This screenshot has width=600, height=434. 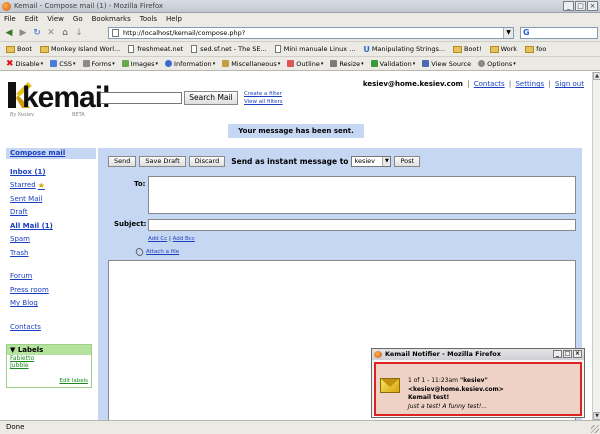 I want to click on view-filters-link: View all filters, so click(x=263, y=102).